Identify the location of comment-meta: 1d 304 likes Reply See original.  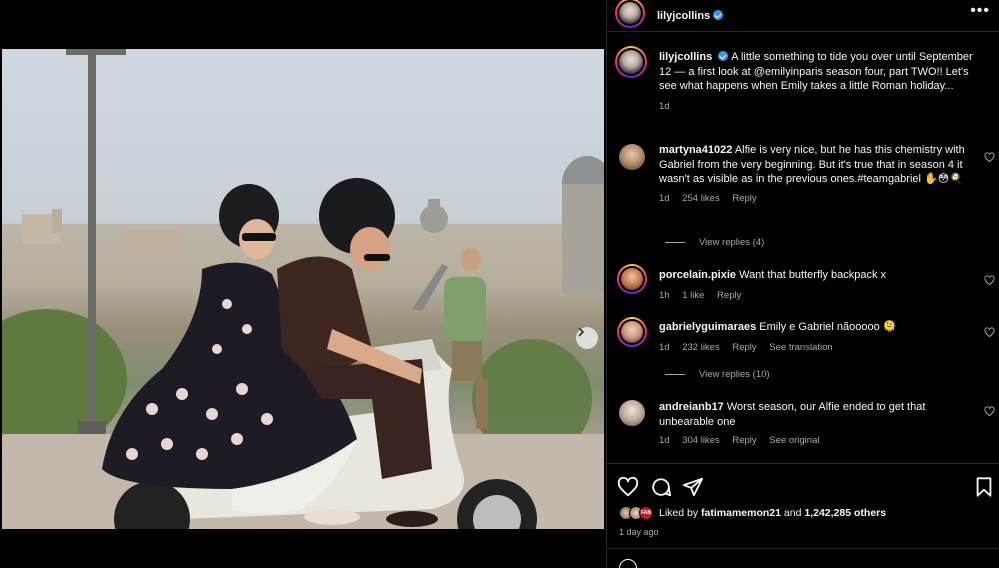
(814, 441).